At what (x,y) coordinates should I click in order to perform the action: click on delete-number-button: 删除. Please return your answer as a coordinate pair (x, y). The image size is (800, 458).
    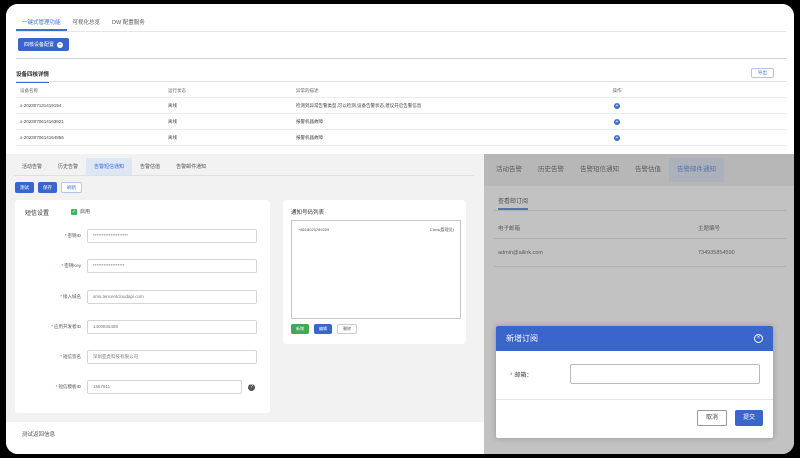
    Looking at the image, I should click on (347, 329).